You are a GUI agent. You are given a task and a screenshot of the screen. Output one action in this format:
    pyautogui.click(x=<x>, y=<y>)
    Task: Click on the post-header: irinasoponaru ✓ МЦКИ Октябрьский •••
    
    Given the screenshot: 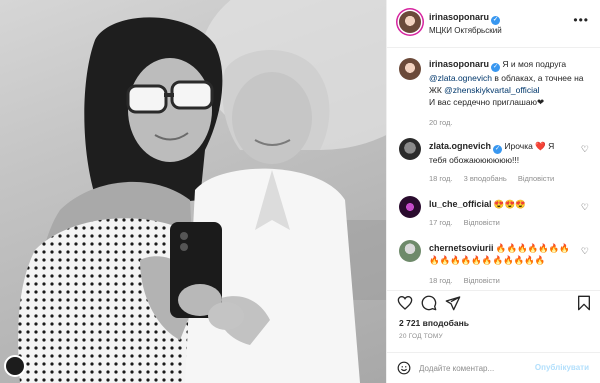 What is the action you would take?
    pyautogui.click(x=493, y=24)
    